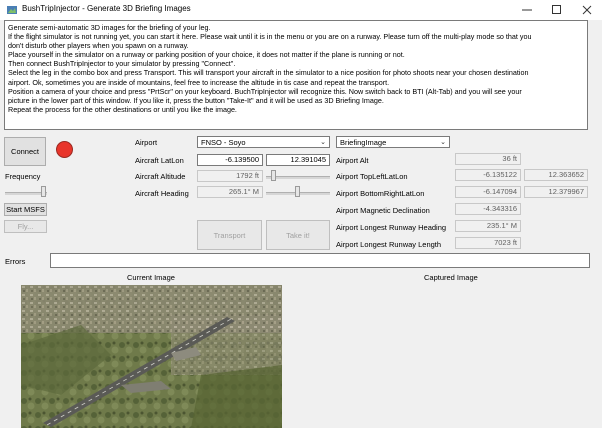 Image resolution: width=602 pixels, height=428 pixels. Describe the element at coordinates (229, 235) in the screenshot. I see `transport-button: Transport` at that location.